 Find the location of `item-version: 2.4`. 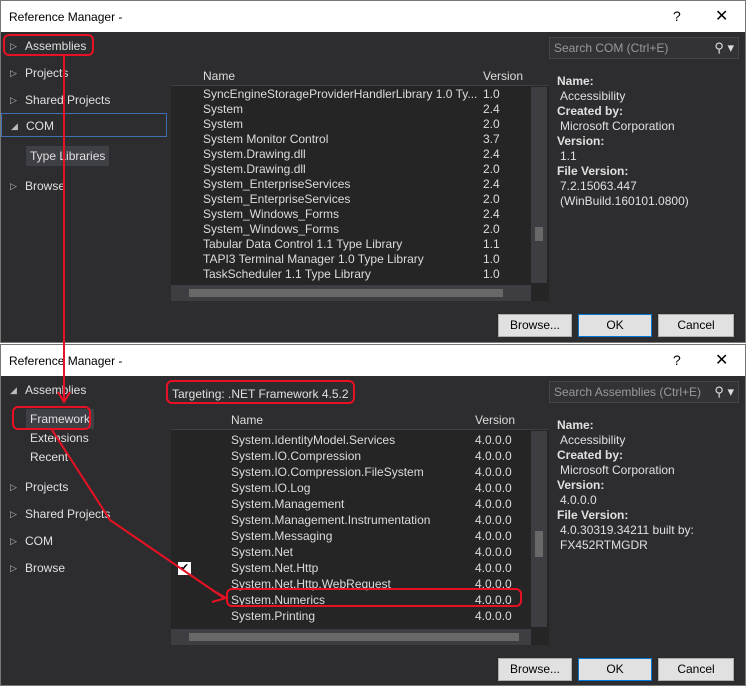

item-version: 2.4 is located at coordinates (491, 214).